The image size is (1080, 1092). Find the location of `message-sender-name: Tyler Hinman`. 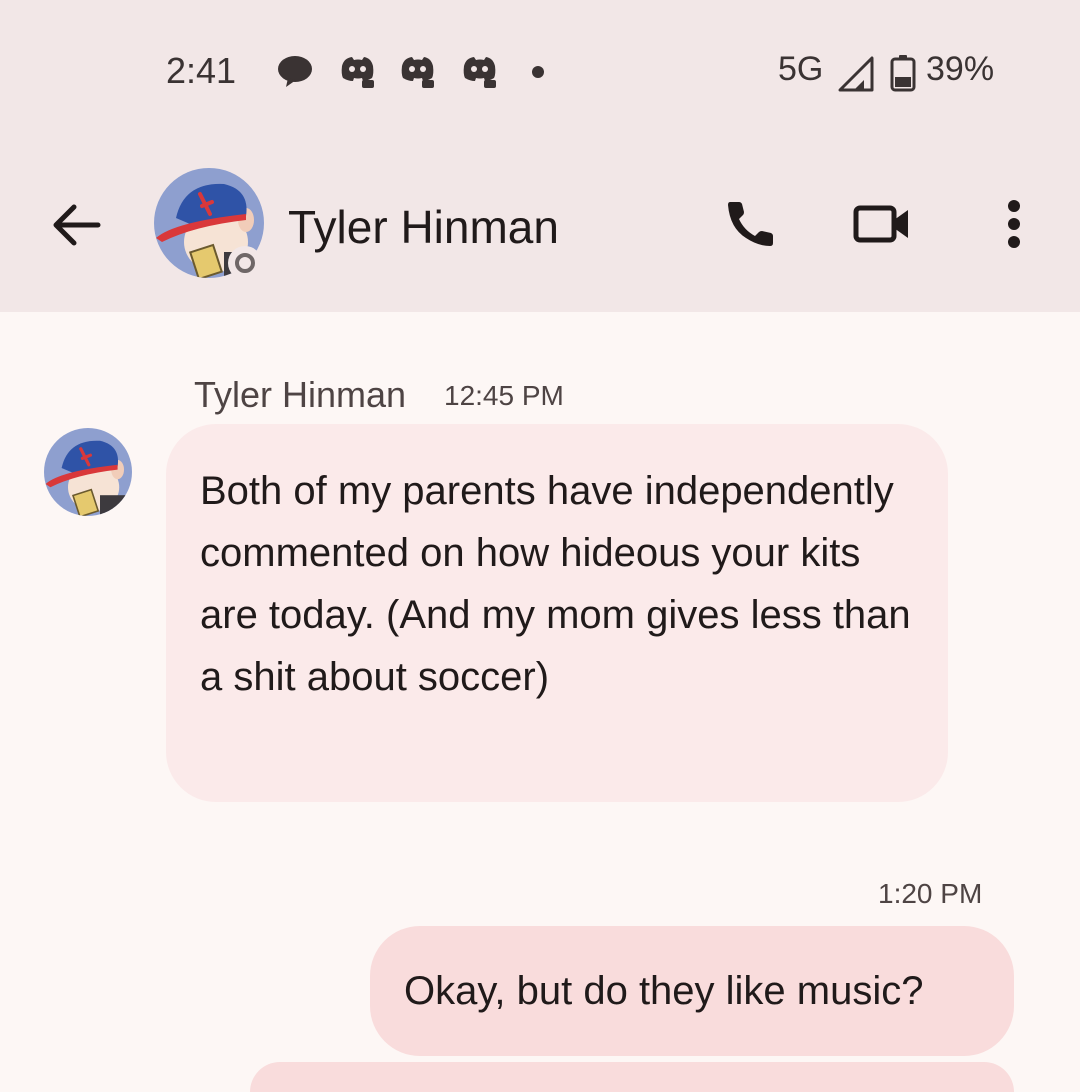

message-sender-name: Tyler Hinman is located at coordinates (300, 394).